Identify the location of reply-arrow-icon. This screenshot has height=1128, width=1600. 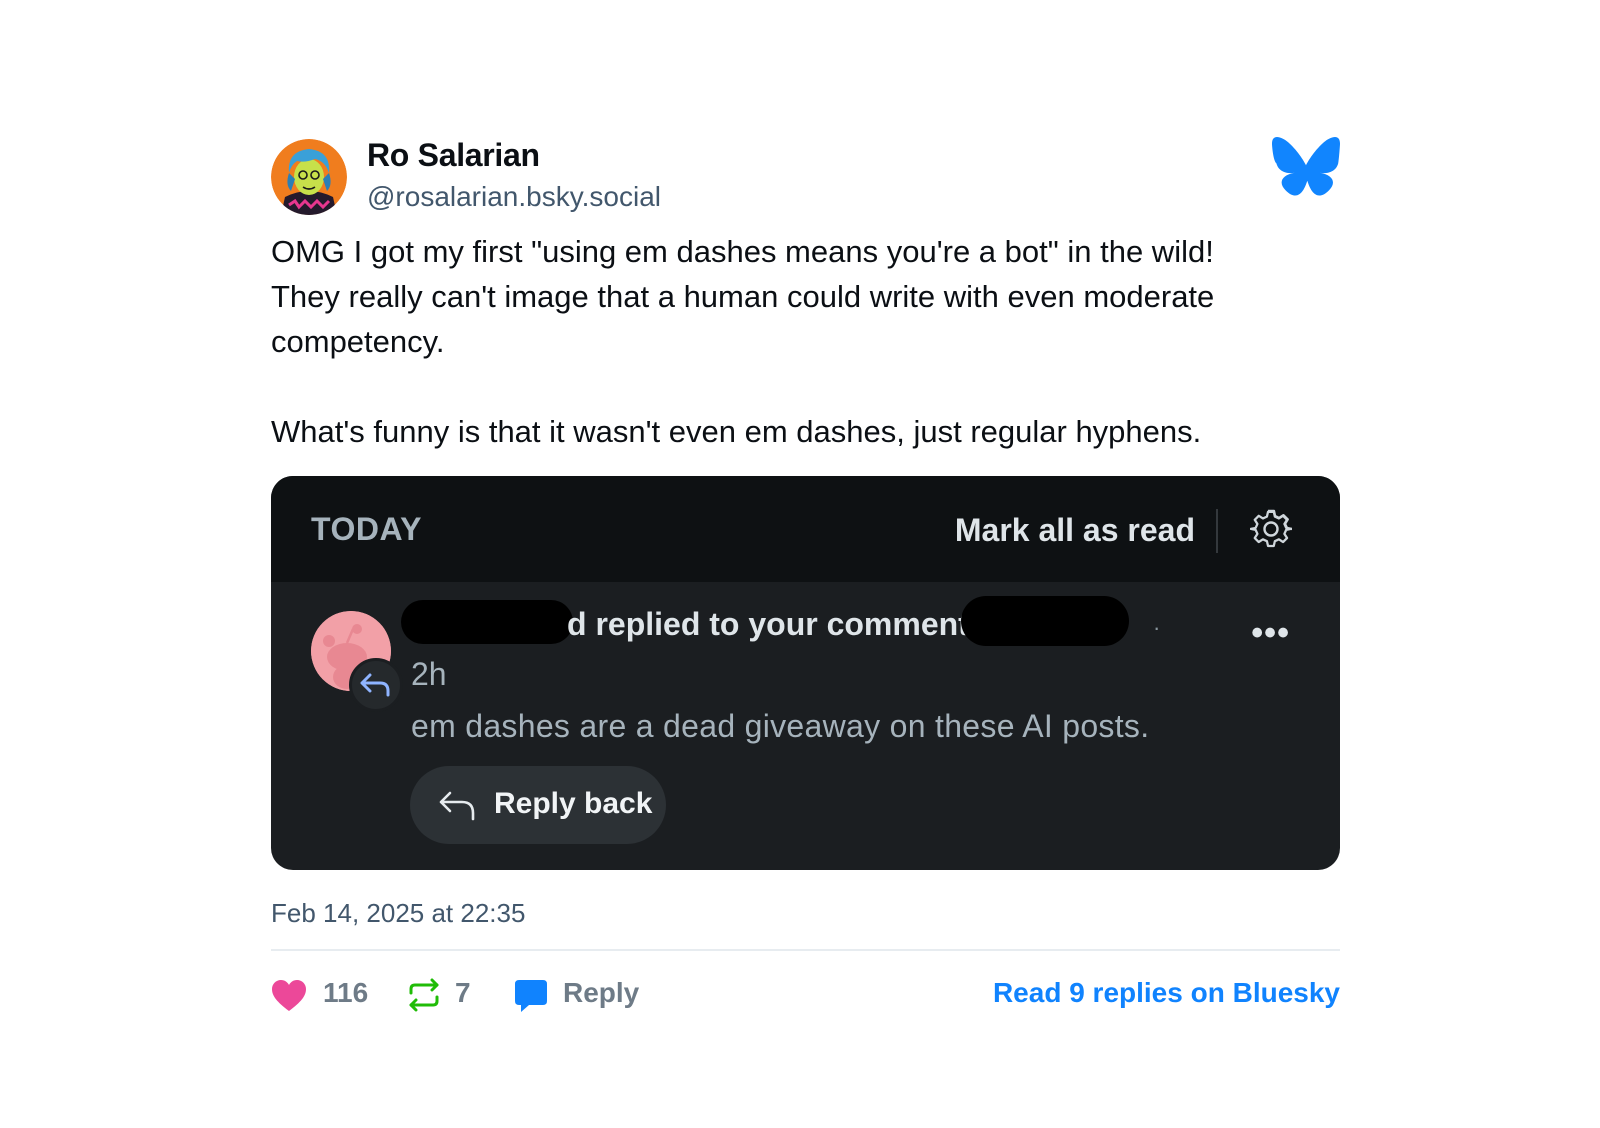
(457, 806).